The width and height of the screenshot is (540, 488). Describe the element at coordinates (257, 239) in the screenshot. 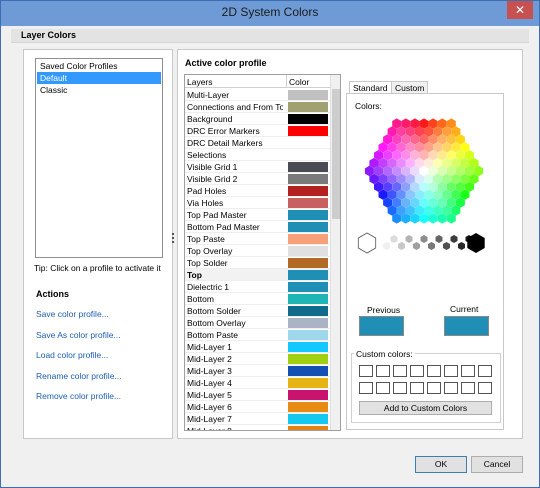

I see `table-row: Top Paste` at that location.